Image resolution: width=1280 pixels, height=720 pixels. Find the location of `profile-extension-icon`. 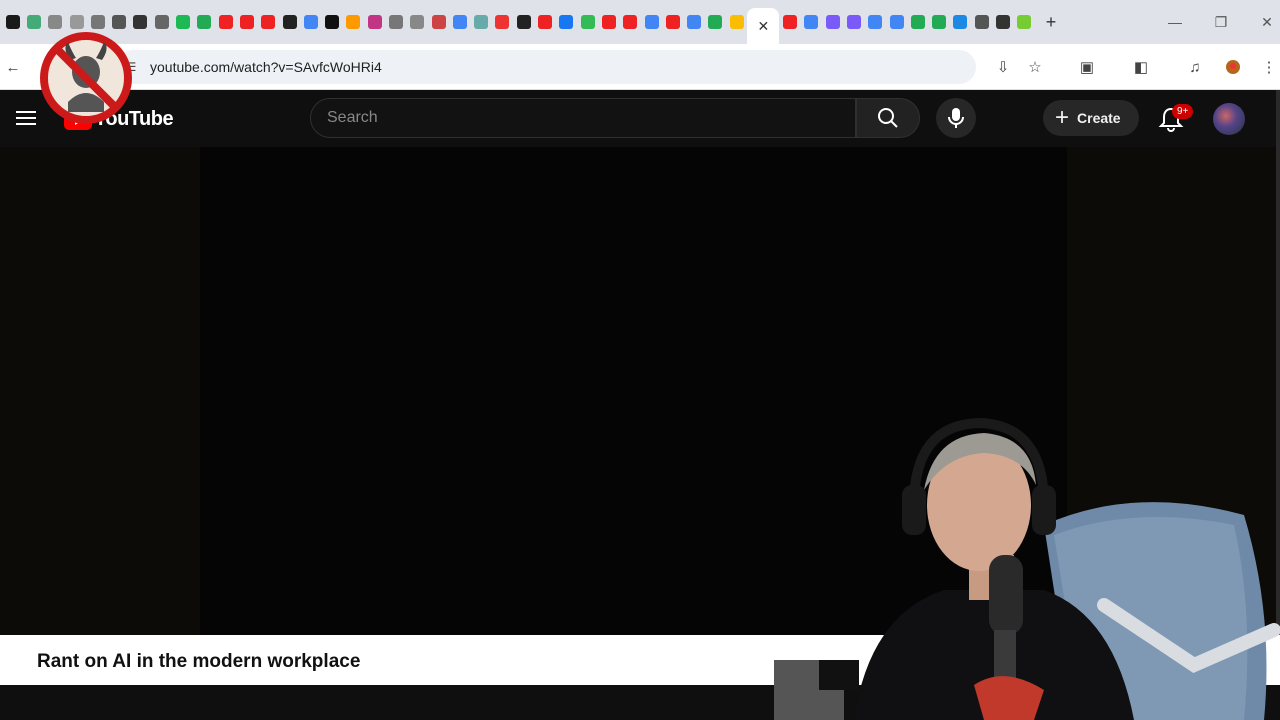

profile-extension-icon is located at coordinates (1233, 67).